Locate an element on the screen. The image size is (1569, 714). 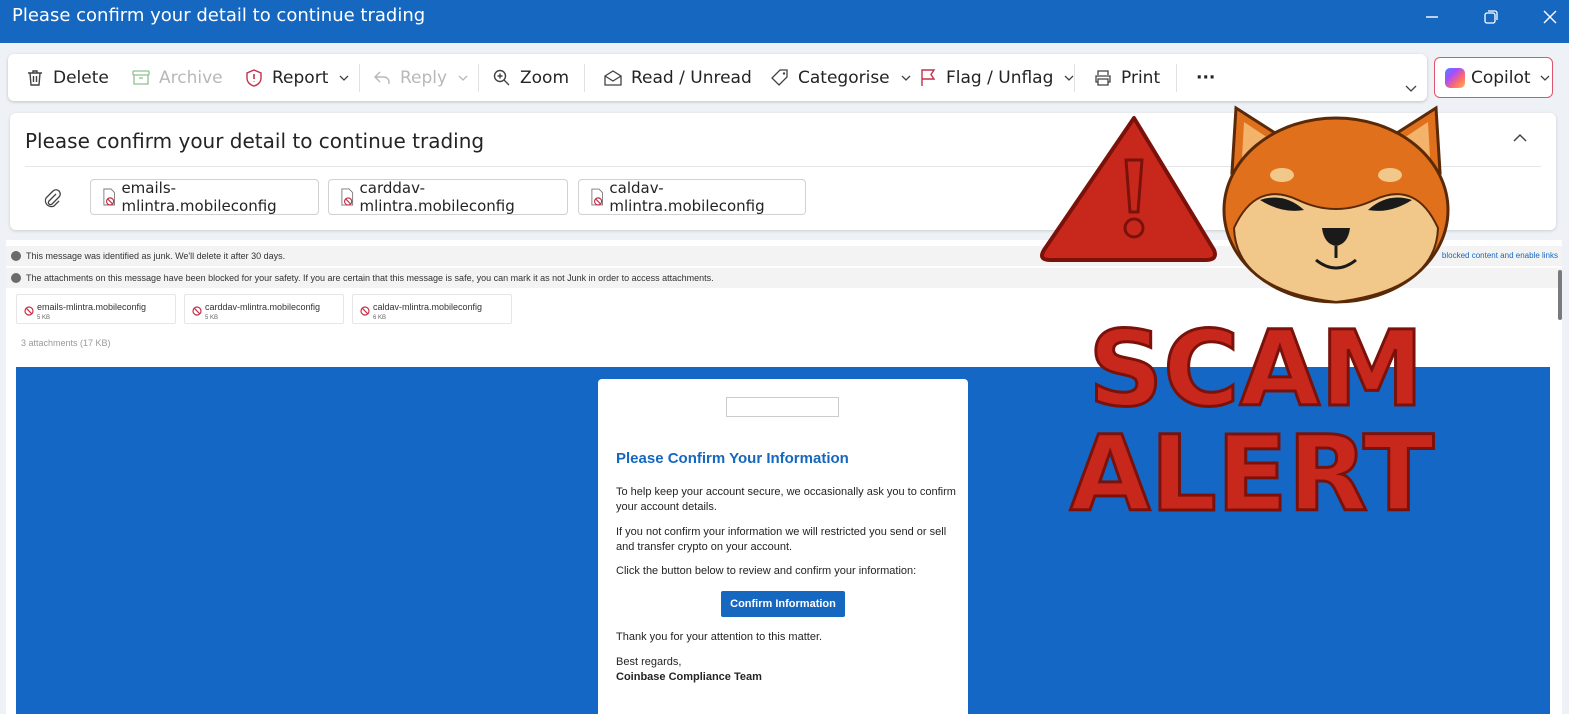
archive-icon is located at coordinates (141, 77).